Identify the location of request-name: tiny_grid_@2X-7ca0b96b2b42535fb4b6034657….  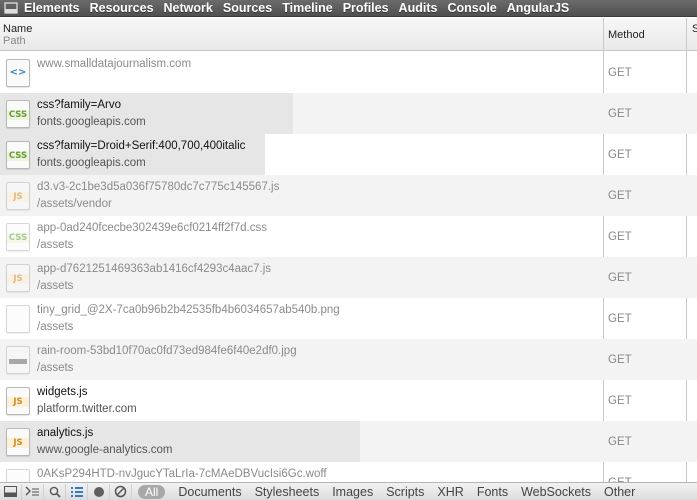
(188, 310).